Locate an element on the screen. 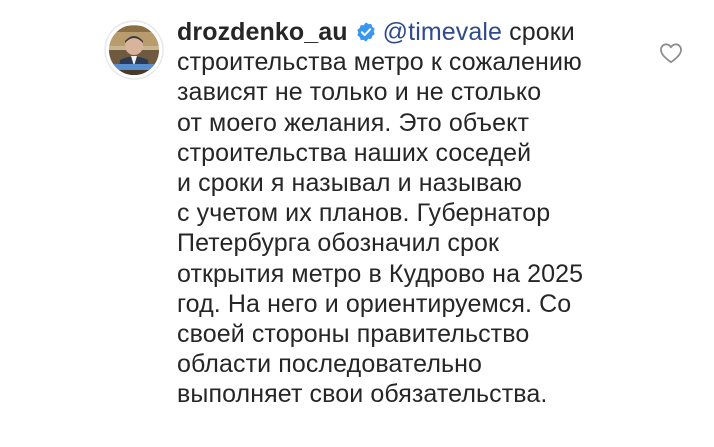  comment-first-line: drozdenko_au @timevale сроки is located at coordinates (407, 32).